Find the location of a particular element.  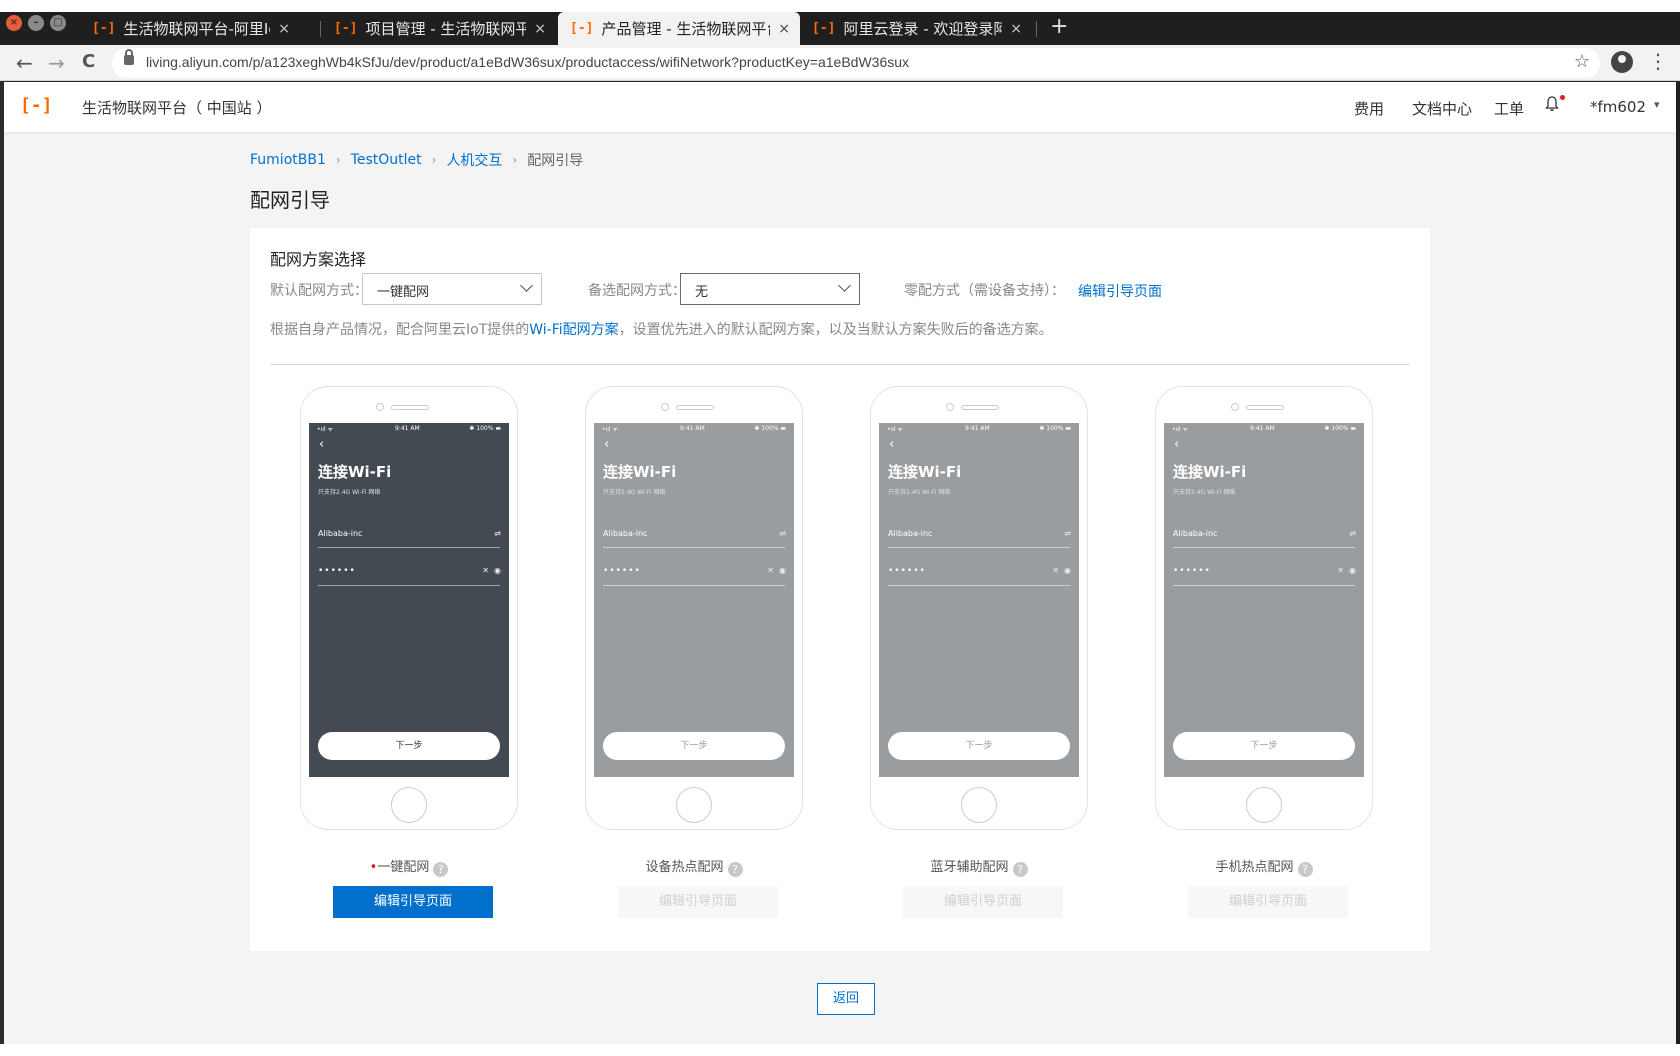

tab-title: 产品管理 - 生活物联网平台 is located at coordinates (686, 29).